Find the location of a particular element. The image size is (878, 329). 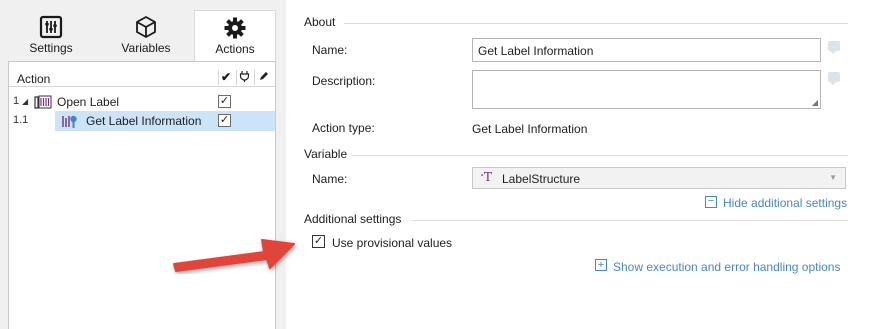

tab-actions-label: Actions is located at coordinates (235, 49).